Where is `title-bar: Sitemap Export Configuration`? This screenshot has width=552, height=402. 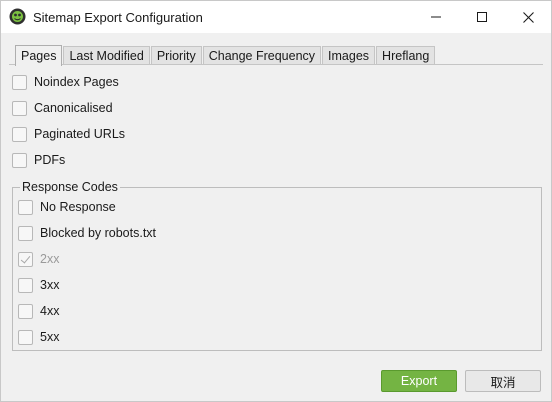 title-bar: Sitemap Export Configuration is located at coordinates (276, 17).